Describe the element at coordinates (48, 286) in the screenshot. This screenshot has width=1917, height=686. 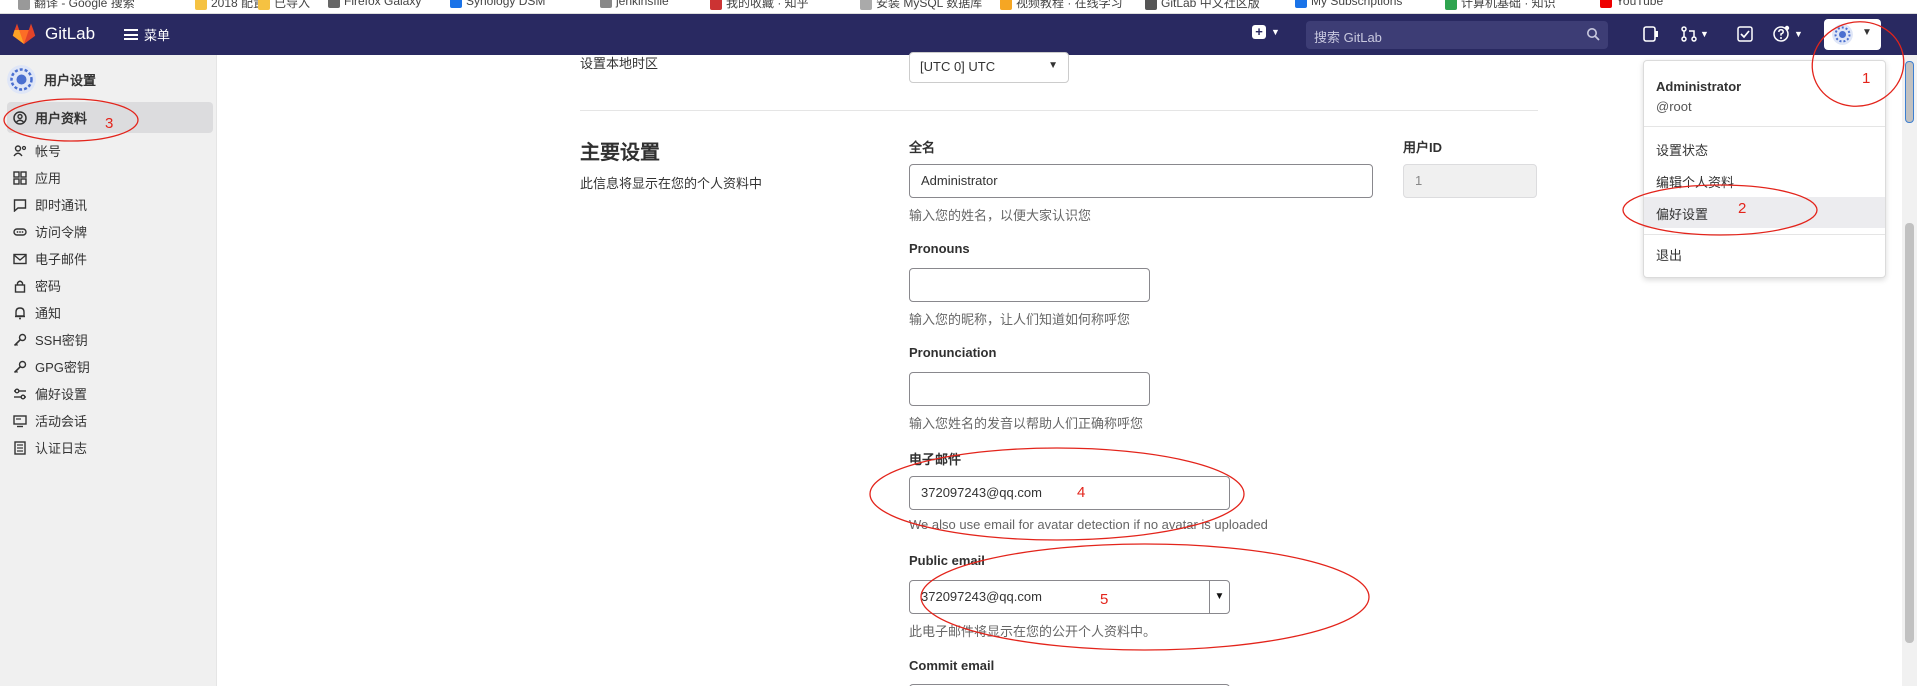
I see `sidebar-item-label: 密码` at that location.